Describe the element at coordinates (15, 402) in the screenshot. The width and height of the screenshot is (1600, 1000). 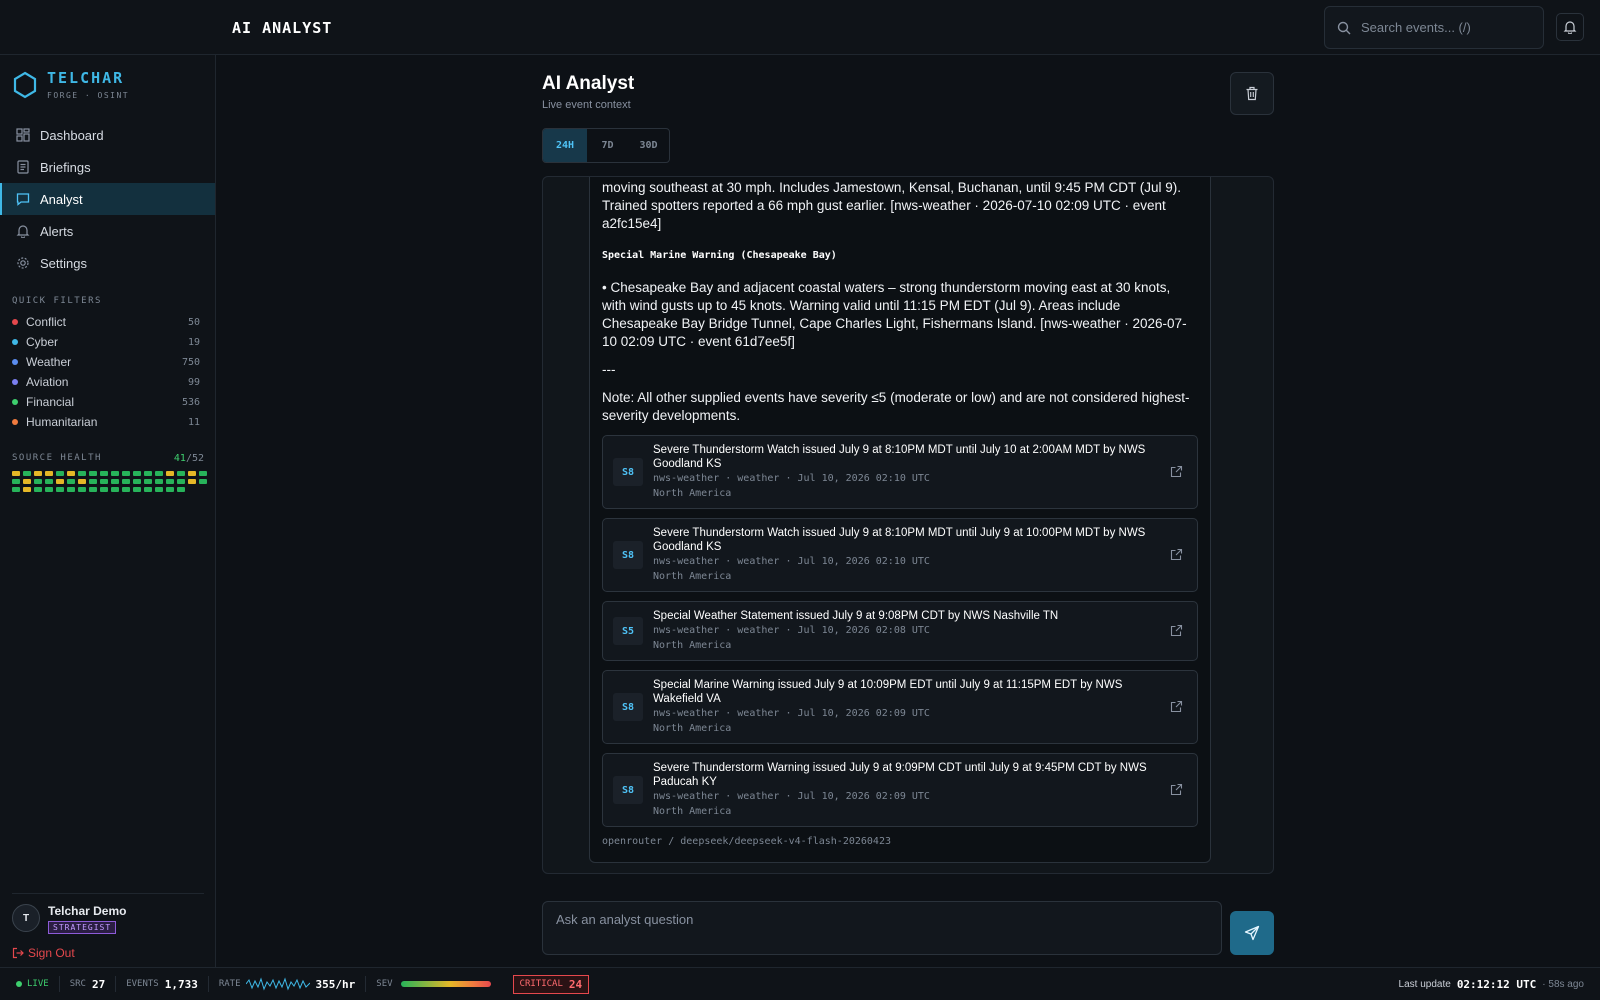
I see `filter-dot` at that location.